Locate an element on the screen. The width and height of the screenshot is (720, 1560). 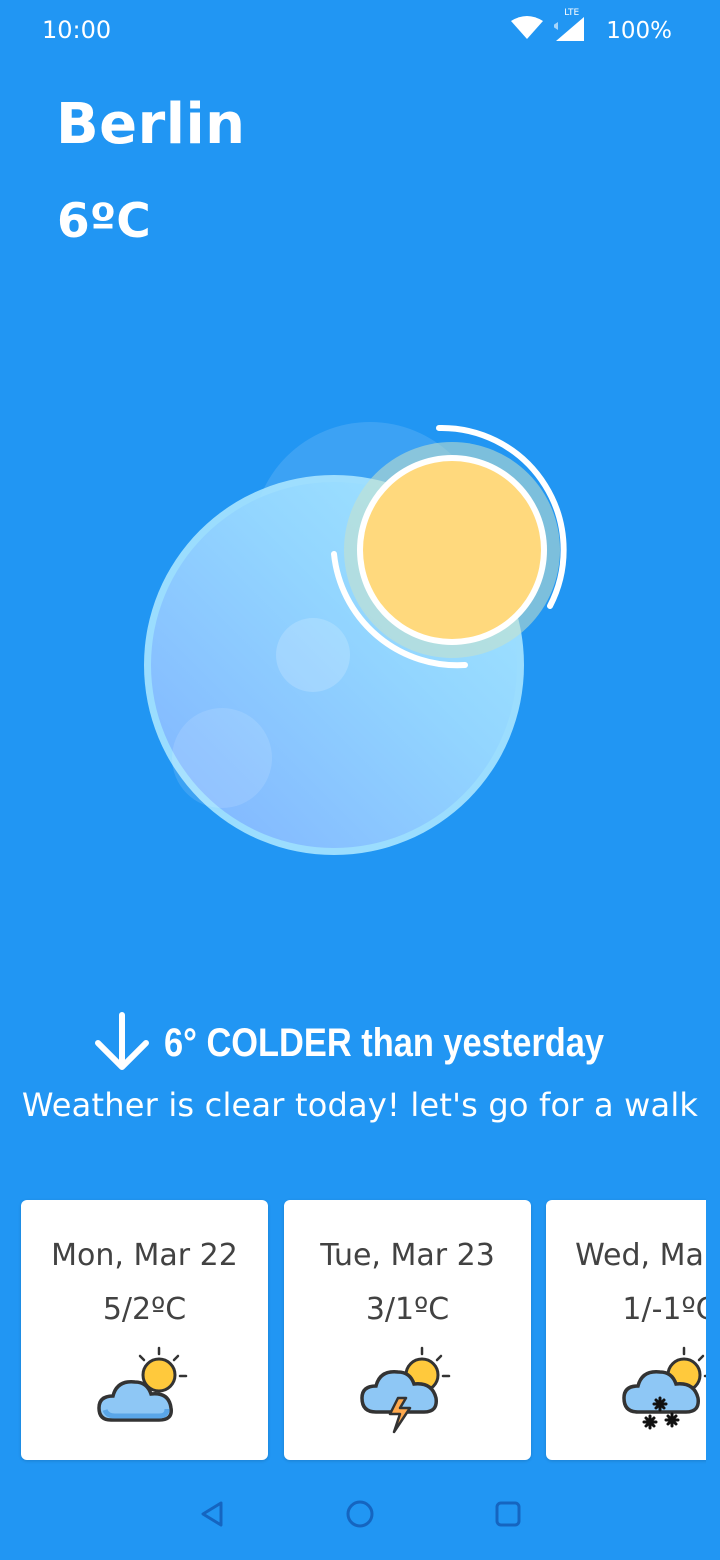
network-type: LTE is located at coordinates (572, 13).